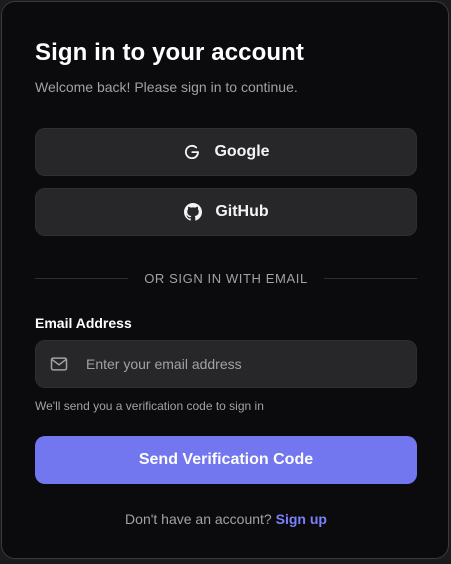  I want to click on google-sign-in-button: Google, so click(226, 152).